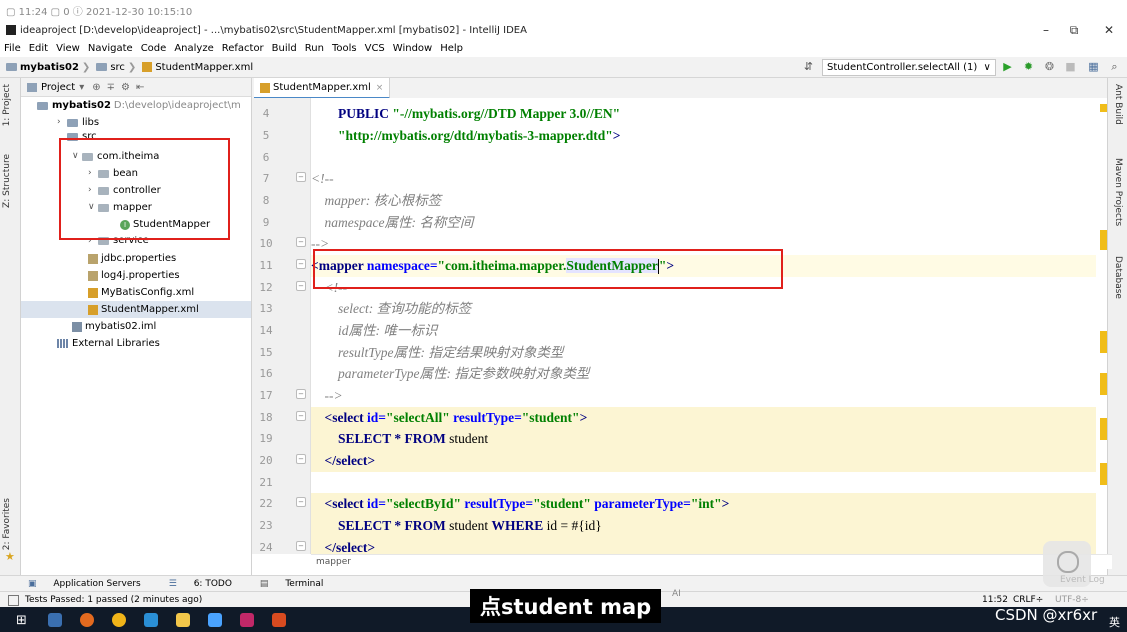  Describe the element at coordinates (78, 122) in the screenshot. I see `tree-item-libs: › libs` at that location.